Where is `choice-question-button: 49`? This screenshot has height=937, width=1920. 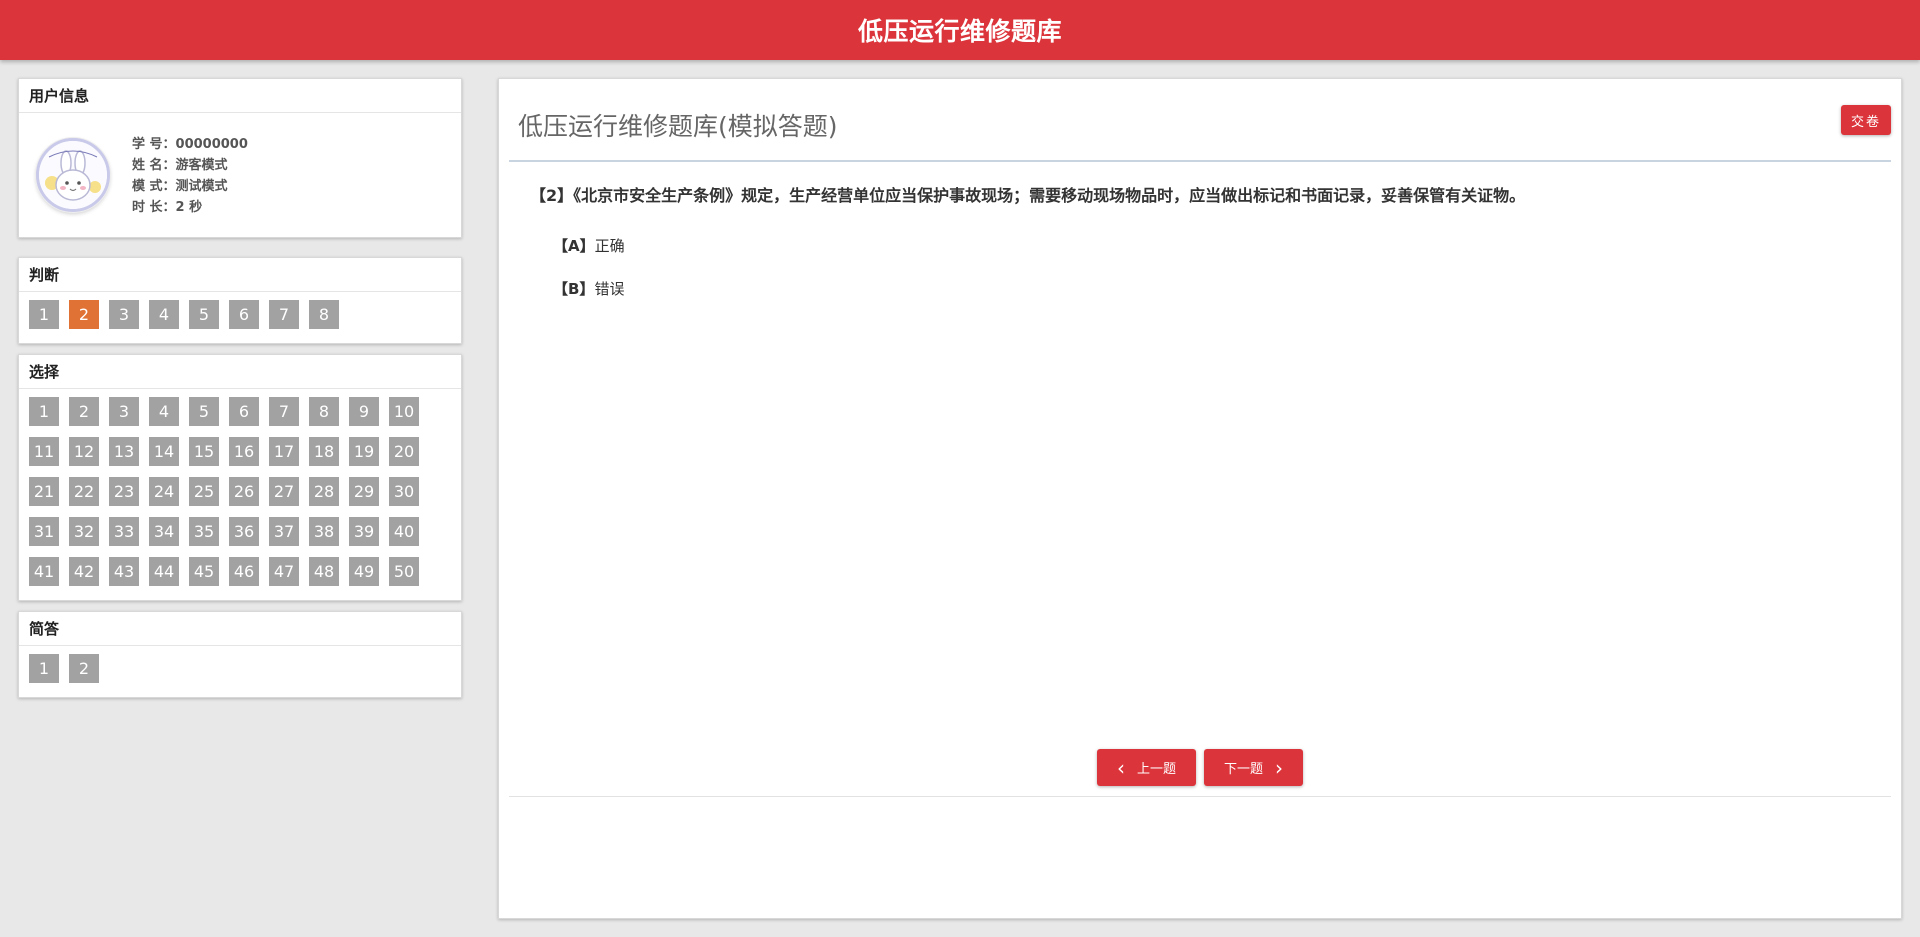
choice-question-button: 49 is located at coordinates (364, 571).